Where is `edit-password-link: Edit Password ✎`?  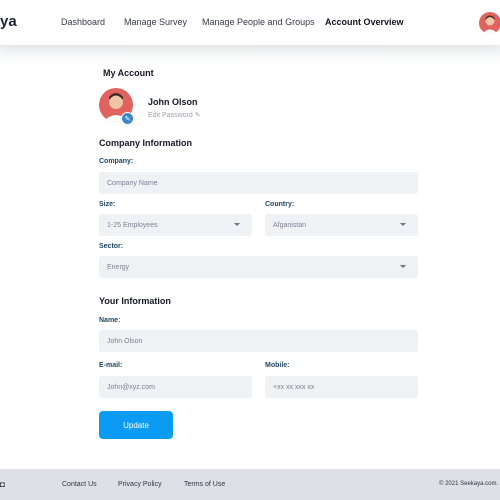
edit-password-link: Edit Password ✎ is located at coordinates (174, 115).